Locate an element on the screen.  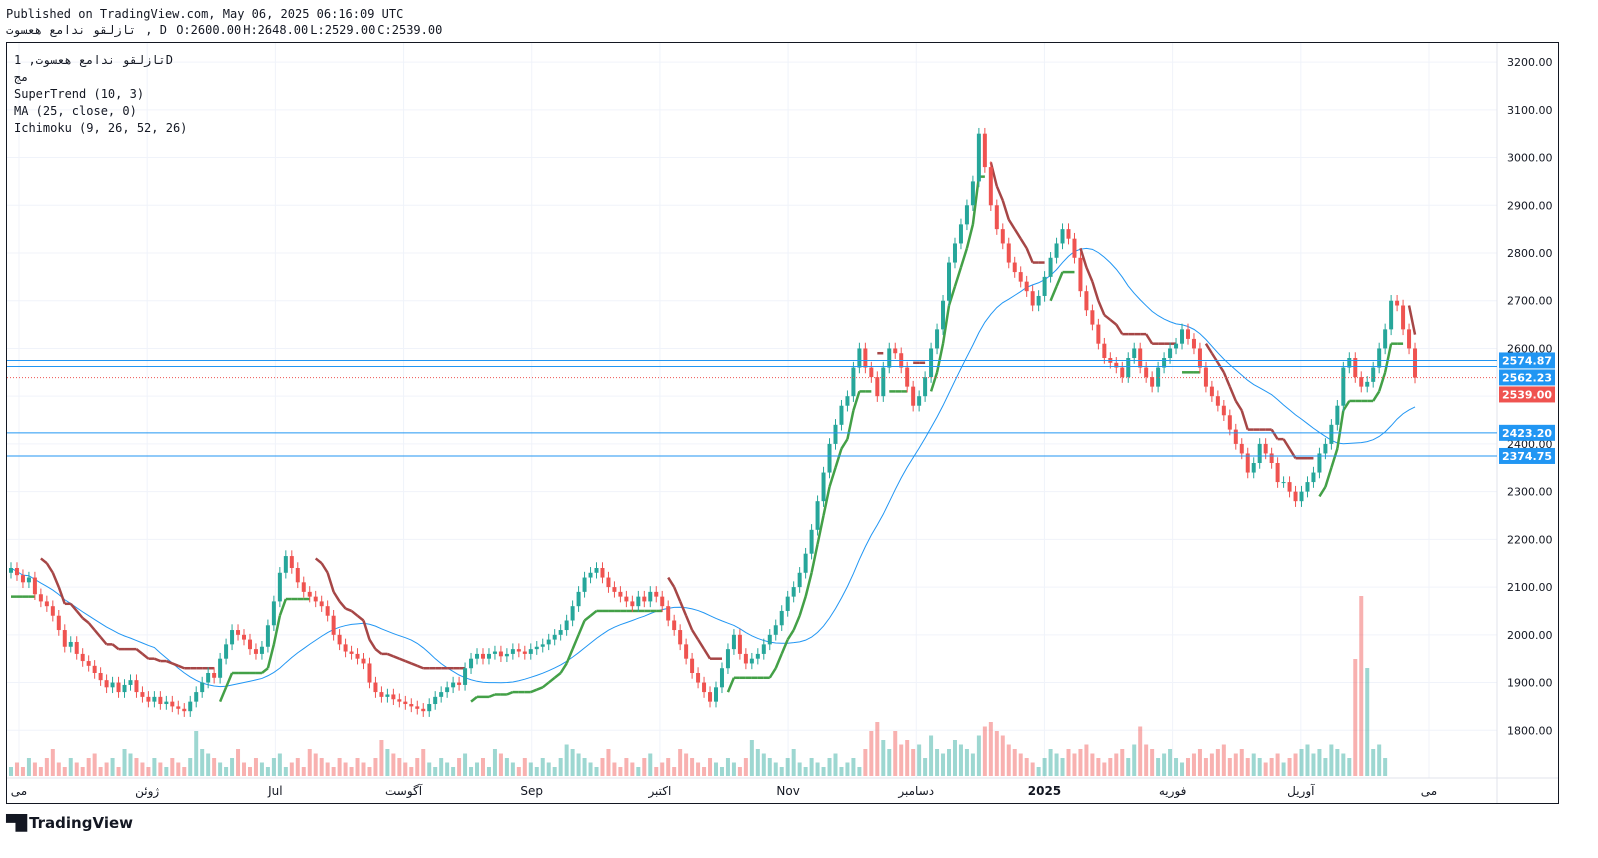
x-tick-label: Sep is located at coordinates (531, 791).